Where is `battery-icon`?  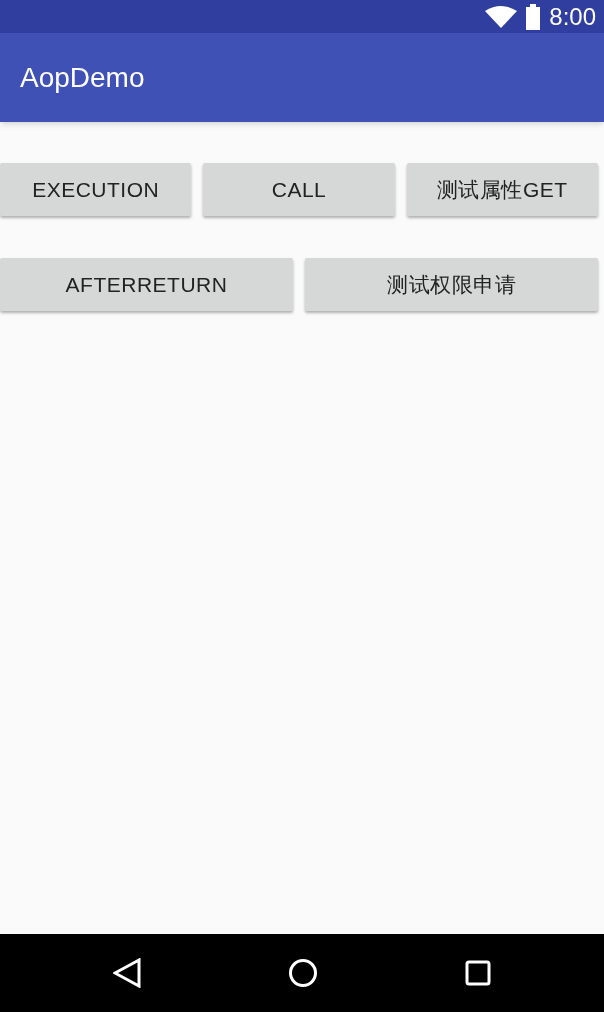
battery-icon is located at coordinates (533, 16).